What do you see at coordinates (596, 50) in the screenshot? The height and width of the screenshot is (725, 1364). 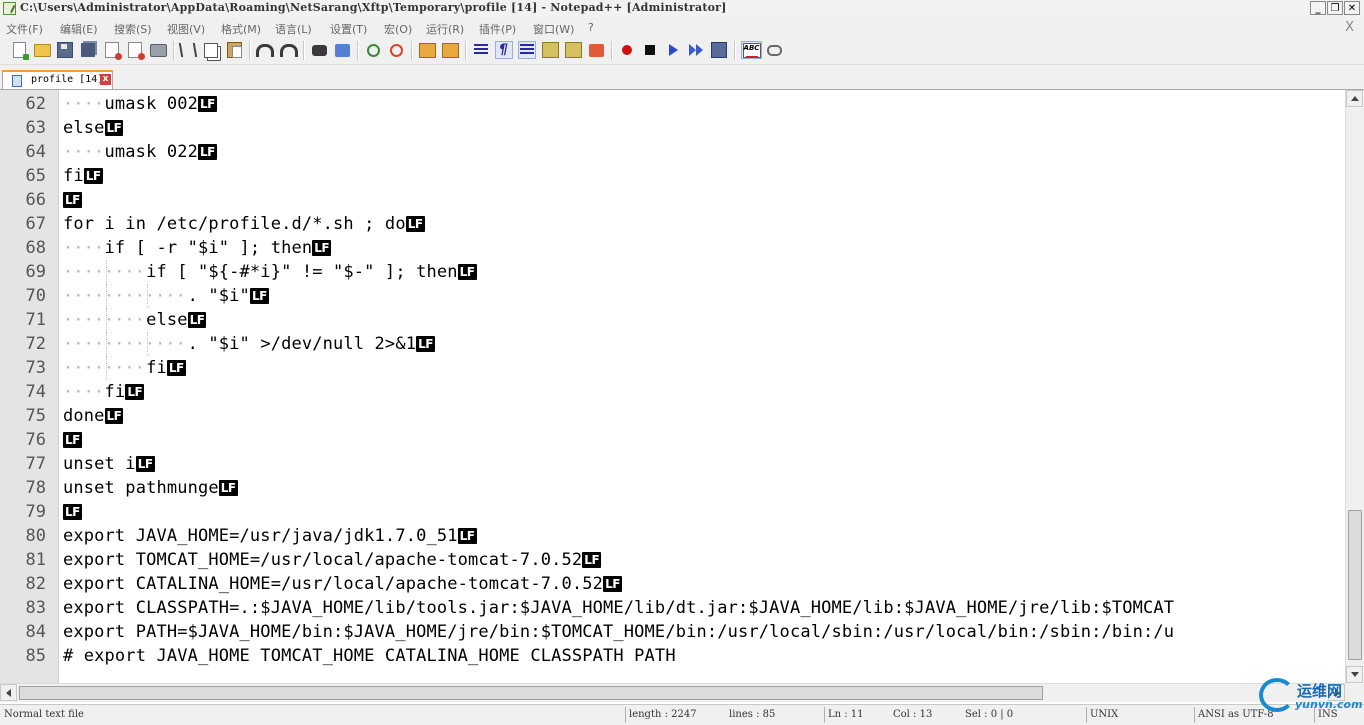 I see `folder-as-workspace-icon` at bounding box center [596, 50].